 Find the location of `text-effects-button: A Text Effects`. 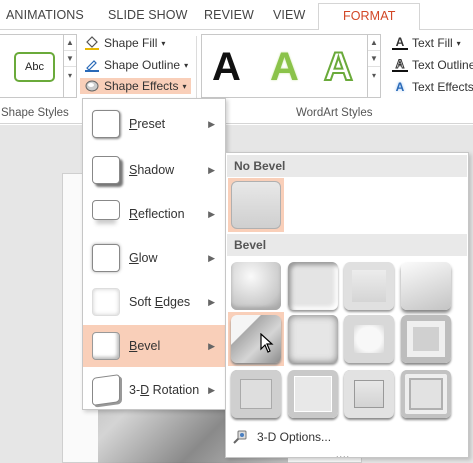

text-effects-button: A Text Effects is located at coordinates (432, 87).